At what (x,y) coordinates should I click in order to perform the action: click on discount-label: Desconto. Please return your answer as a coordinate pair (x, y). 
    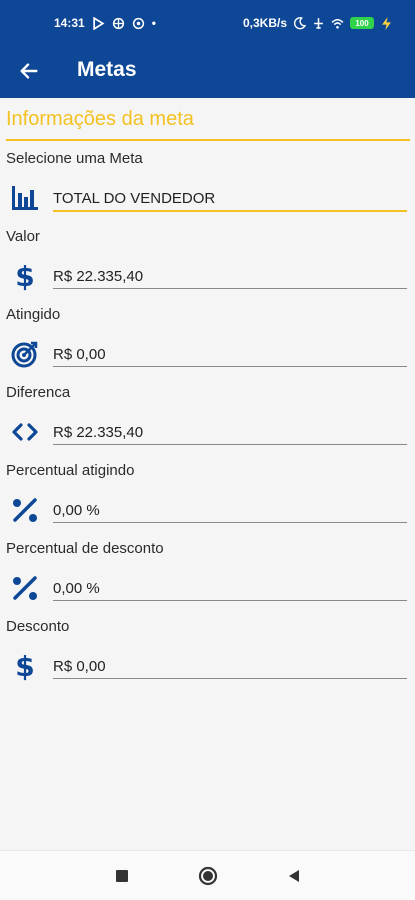
    Looking at the image, I should click on (38, 626).